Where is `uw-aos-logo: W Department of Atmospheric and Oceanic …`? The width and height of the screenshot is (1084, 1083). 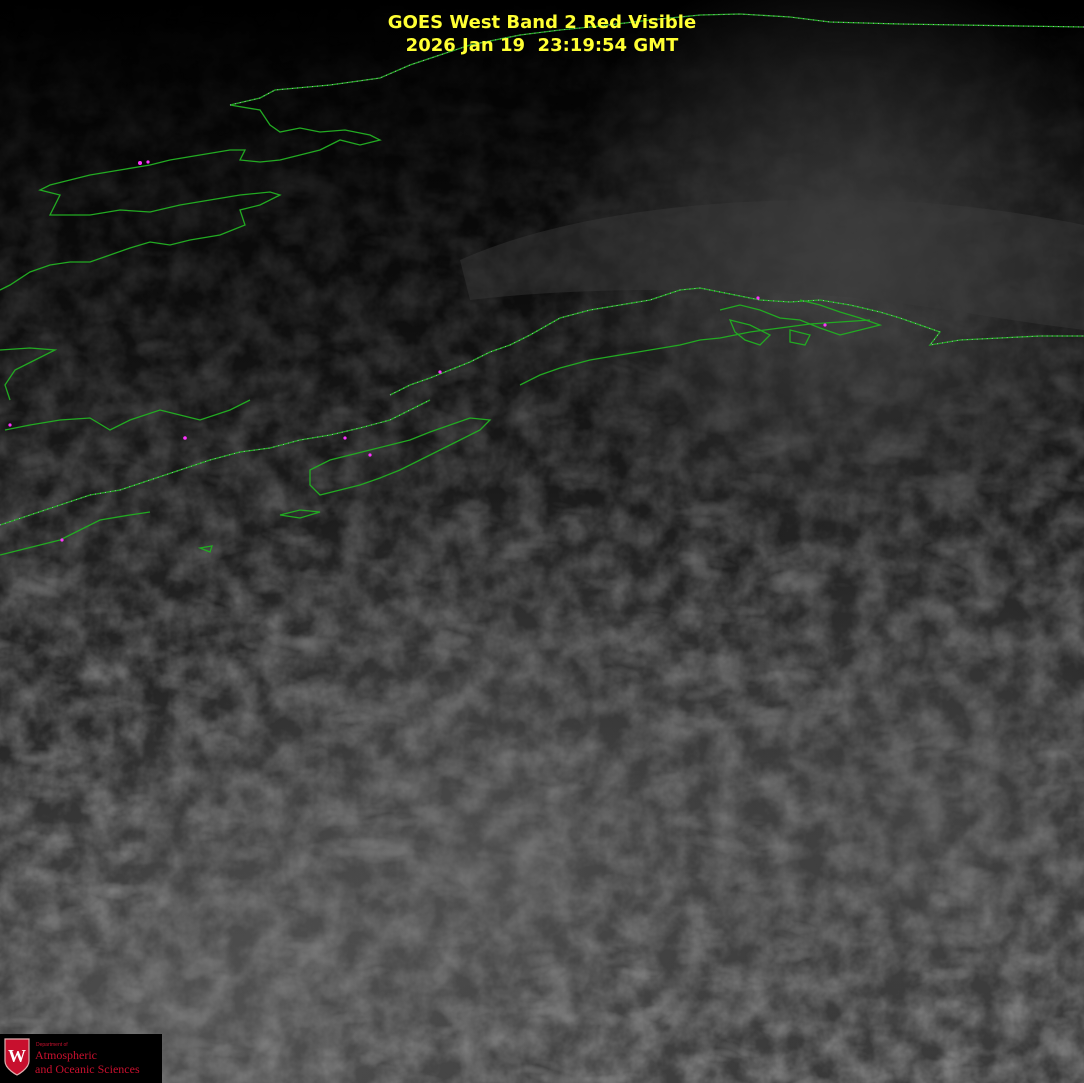 uw-aos-logo: W Department of Atmospheric and Oceanic … is located at coordinates (81, 1058).